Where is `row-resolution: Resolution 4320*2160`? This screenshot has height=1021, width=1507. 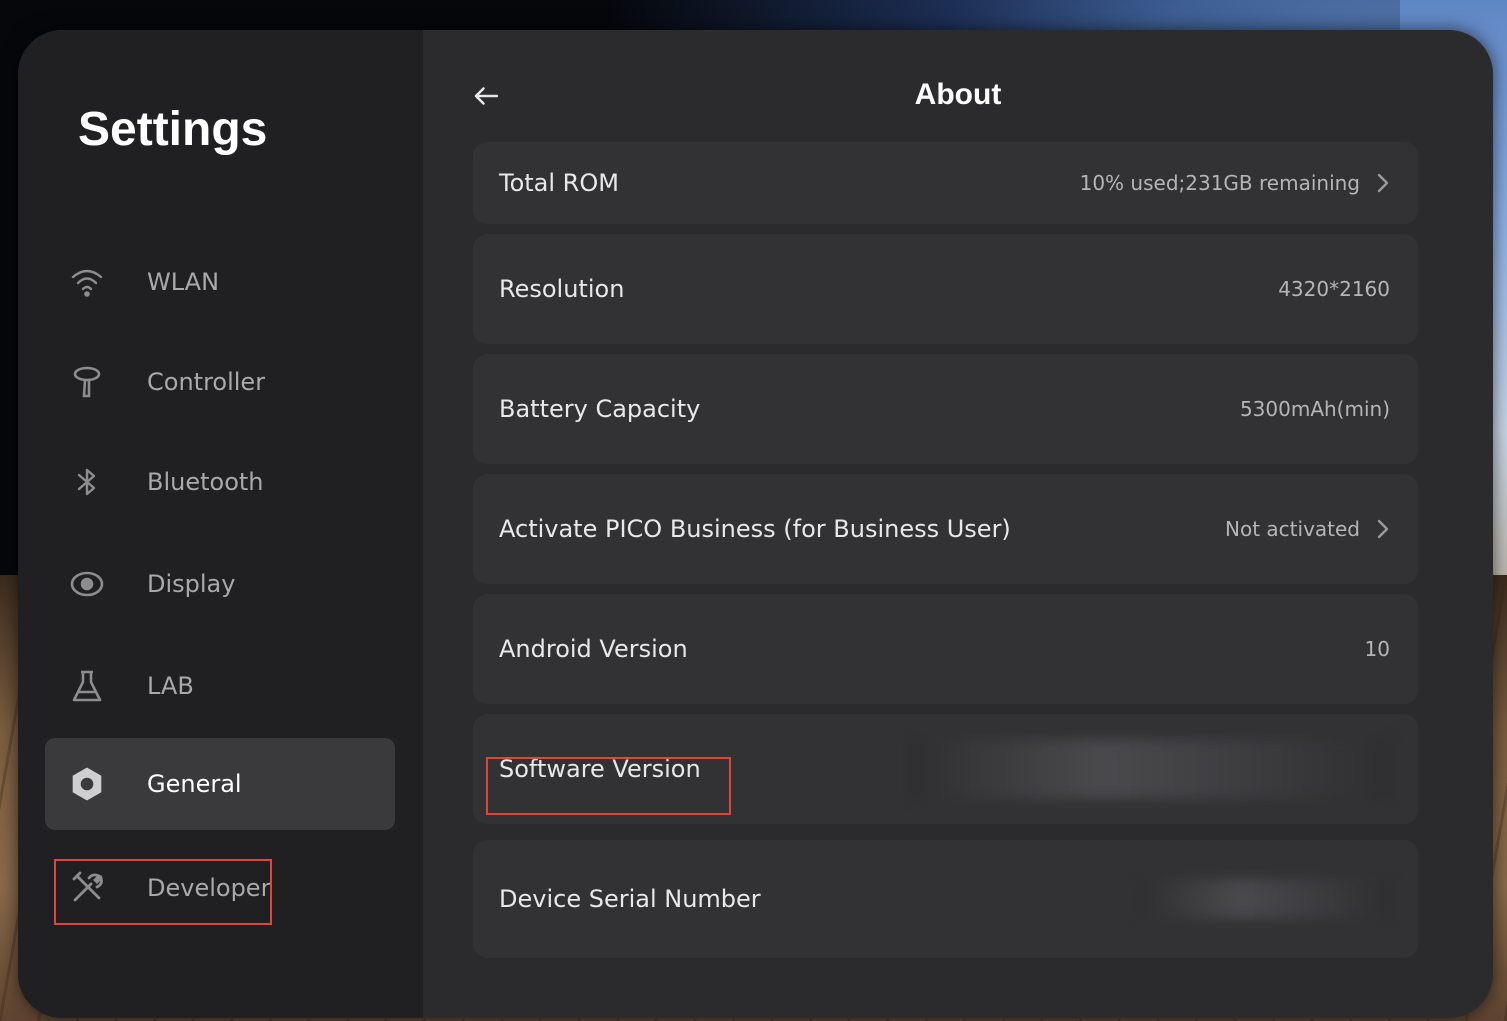 row-resolution: Resolution 4320*2160 is located at coordinates (945, 289).